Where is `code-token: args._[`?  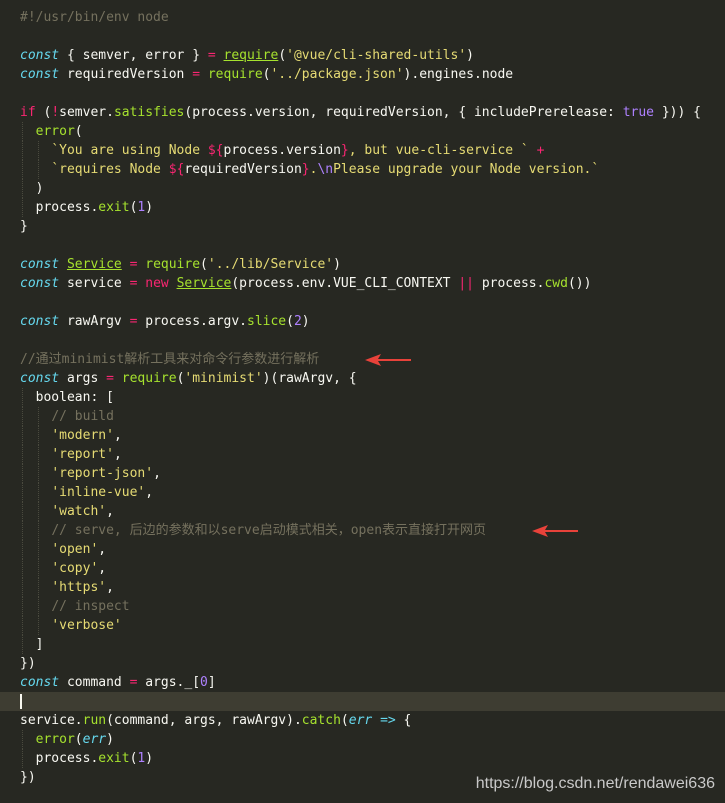
code-token: args._[ is located at coordinates (169, 682).